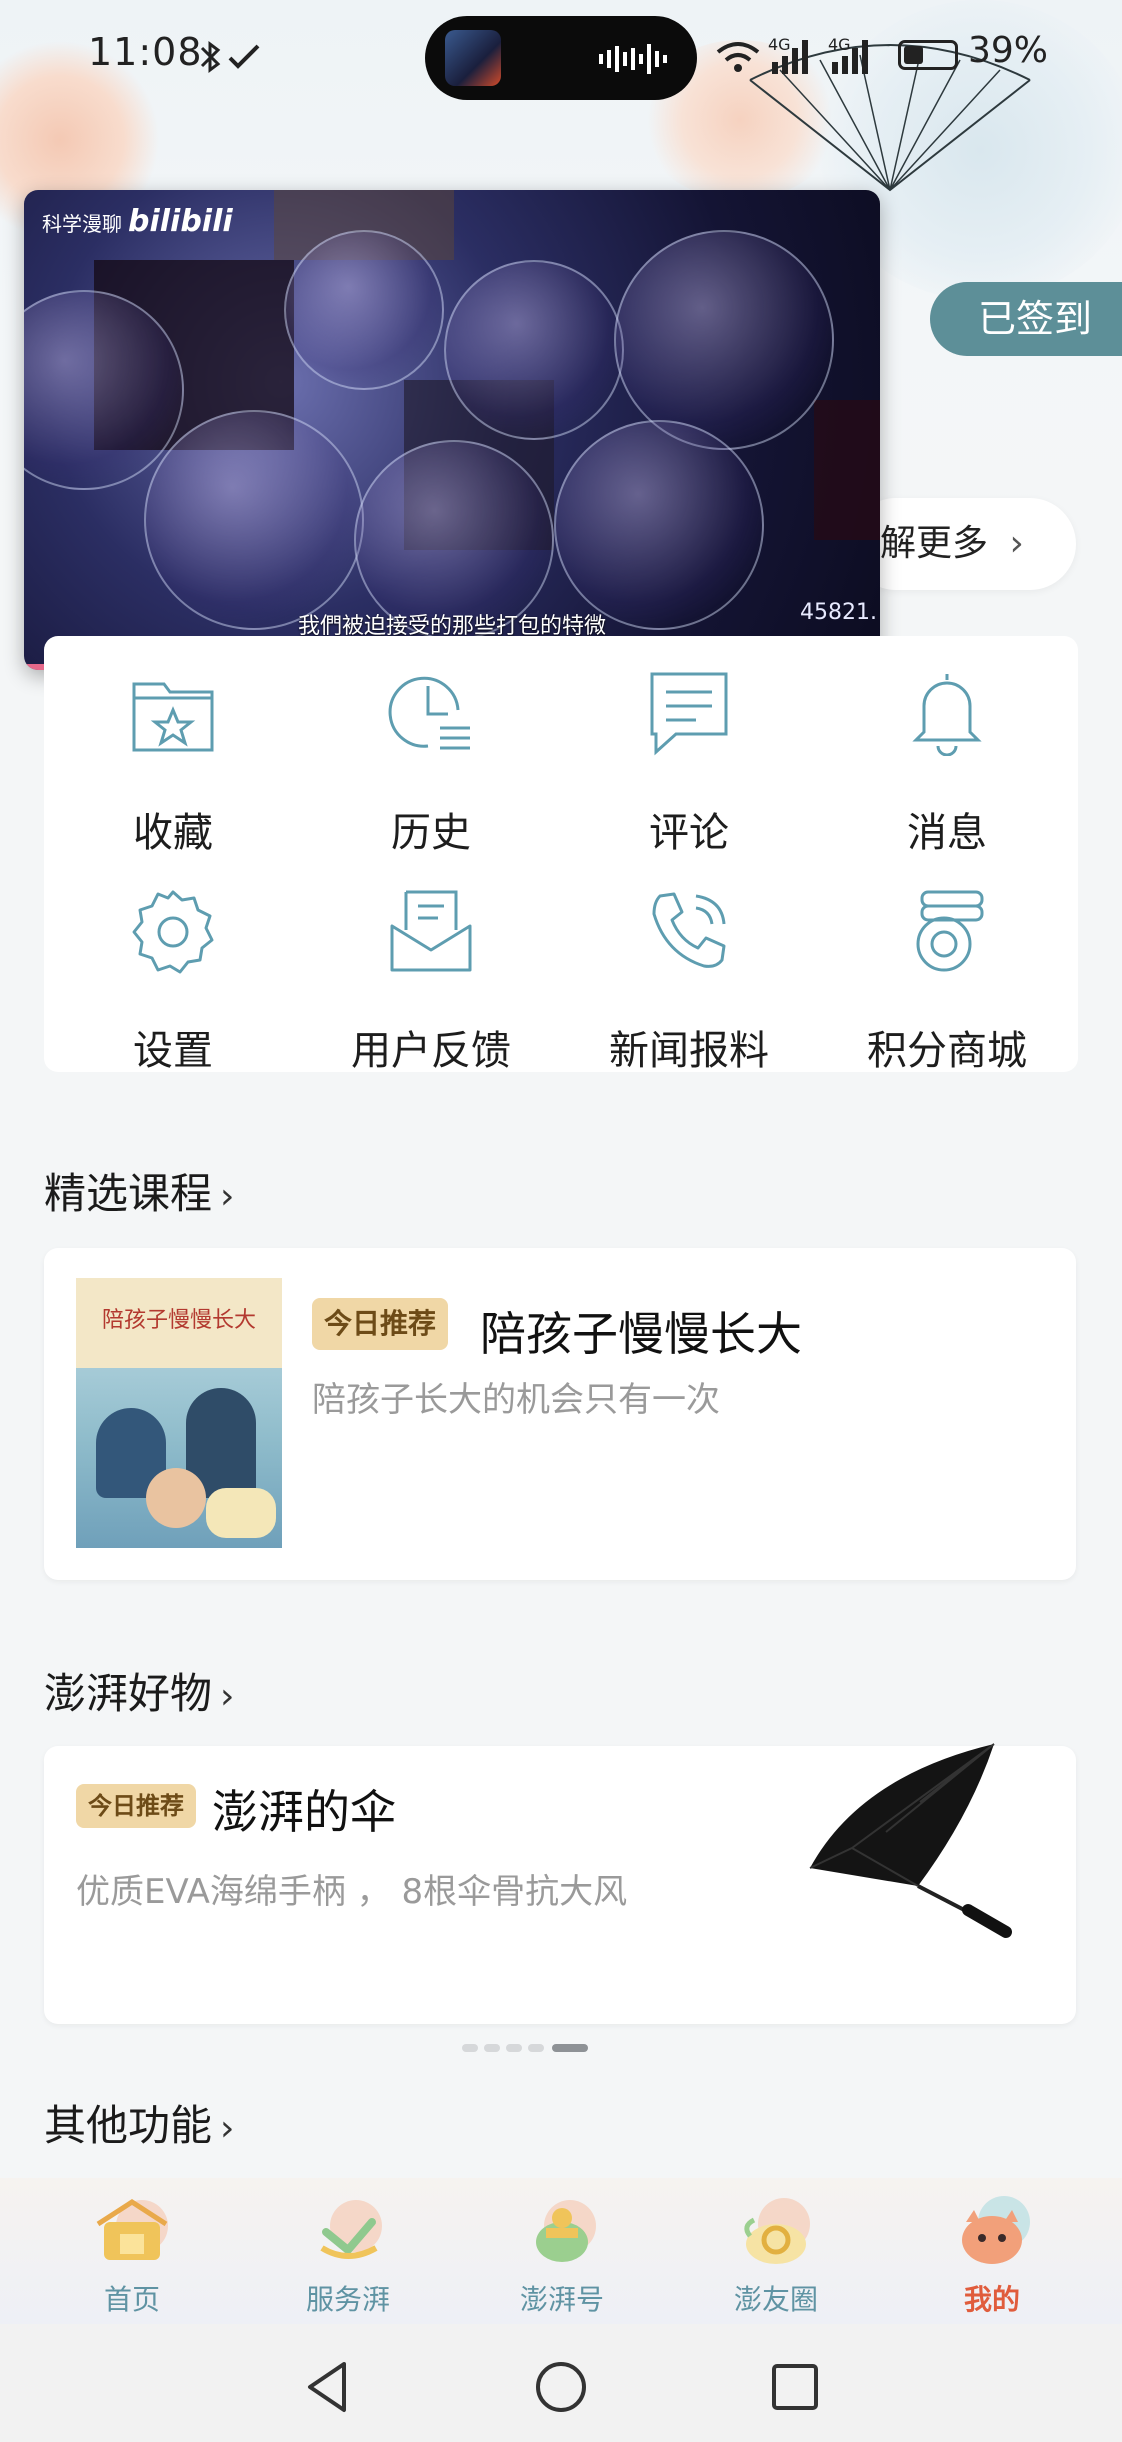 This screenshot has width=1122, height=2442. I want to click on grid-item-points-mall: 积分商城, so click(947, 983).